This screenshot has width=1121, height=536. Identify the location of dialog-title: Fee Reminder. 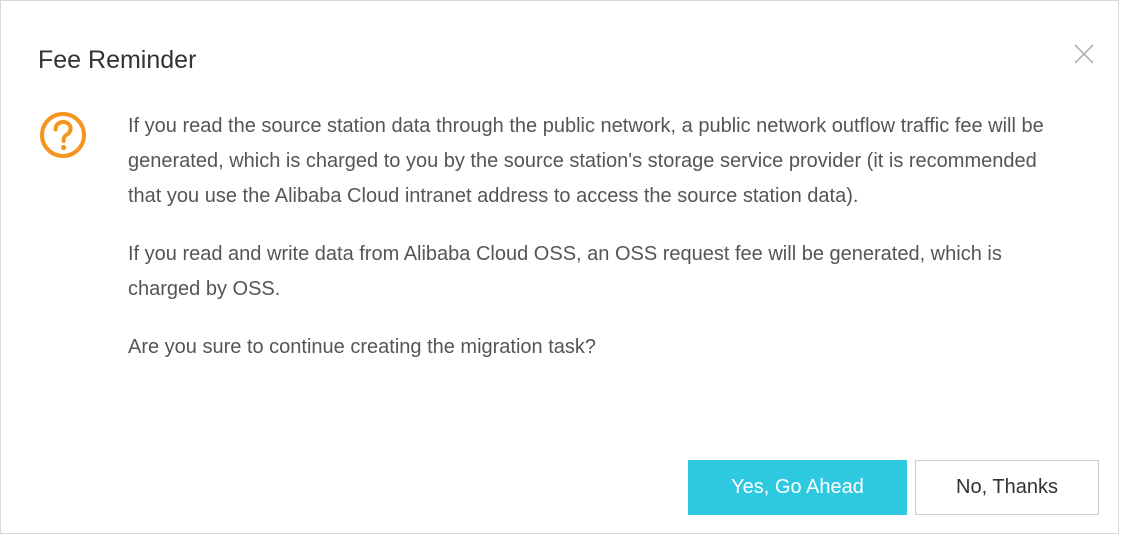
(117, 60).